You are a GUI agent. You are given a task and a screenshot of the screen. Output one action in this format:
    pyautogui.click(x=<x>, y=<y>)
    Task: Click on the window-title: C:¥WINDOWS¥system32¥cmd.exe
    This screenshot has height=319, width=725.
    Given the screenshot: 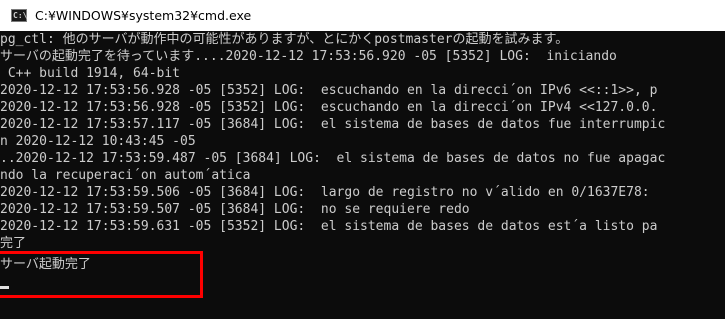 What is the action you would take?
    pyautogui.click(x=143, y=15)
    